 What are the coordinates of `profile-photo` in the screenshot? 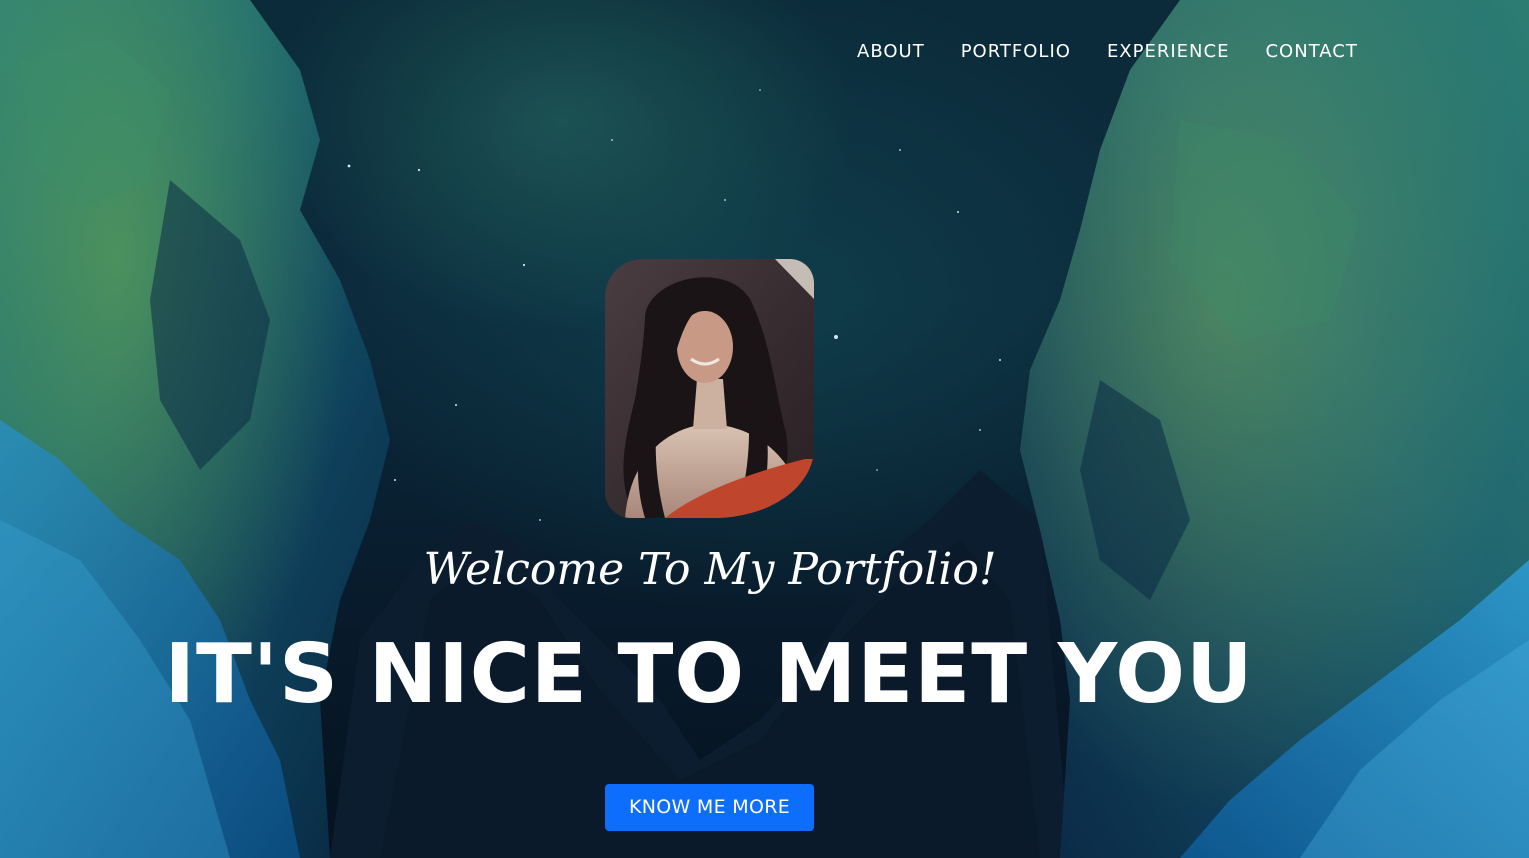 It's located at (709, 388).